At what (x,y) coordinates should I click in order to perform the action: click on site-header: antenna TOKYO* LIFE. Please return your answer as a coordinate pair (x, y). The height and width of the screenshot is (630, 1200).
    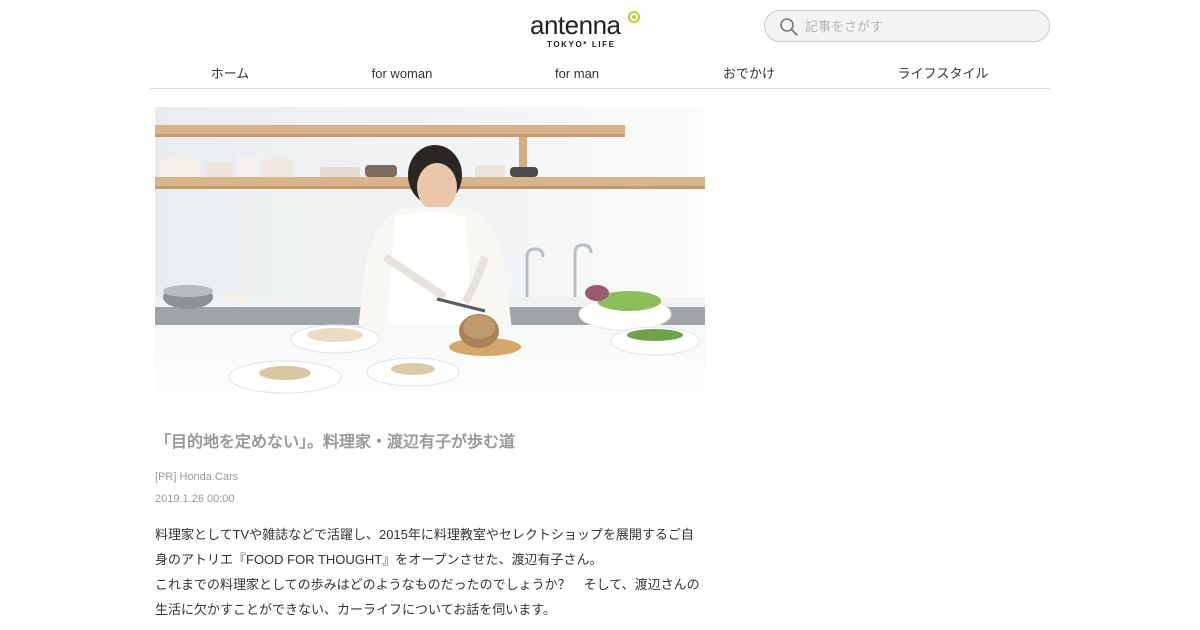
    Looking at the image, I should click on (600, 30).